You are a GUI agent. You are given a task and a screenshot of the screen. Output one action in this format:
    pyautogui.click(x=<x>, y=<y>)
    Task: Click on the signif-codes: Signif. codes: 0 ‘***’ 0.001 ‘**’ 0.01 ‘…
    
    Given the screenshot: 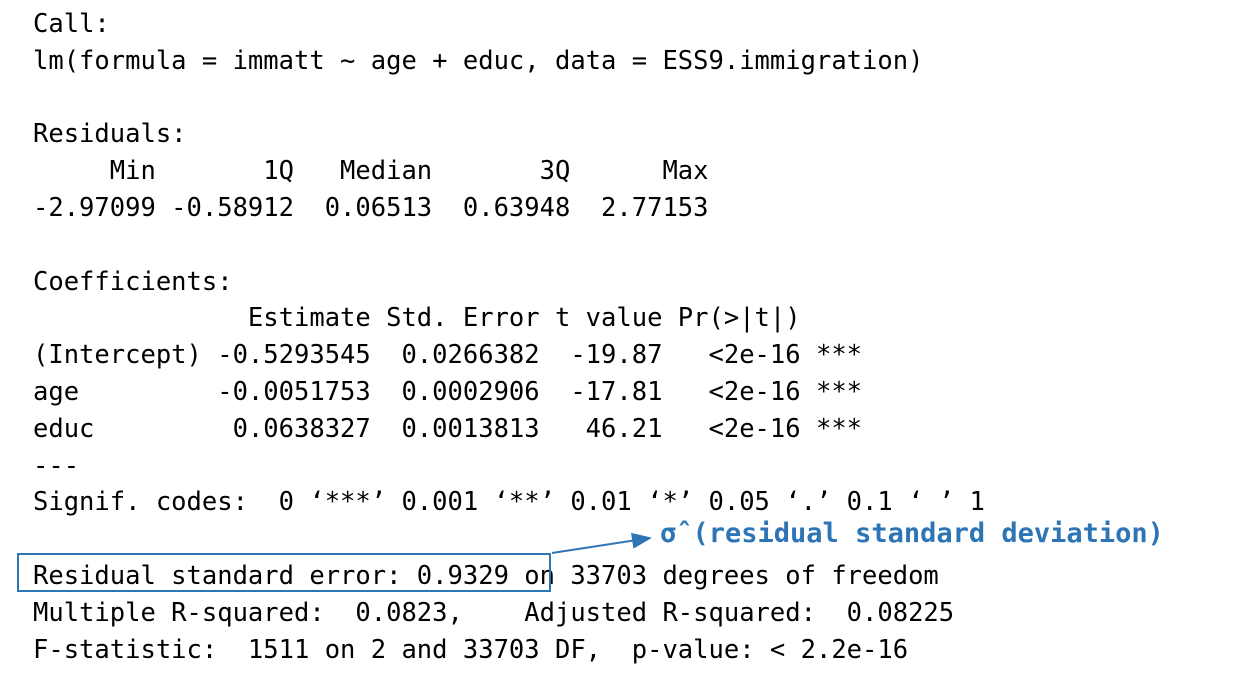 What is the action you would take?
    pyautogui.click(x=509, y=502)
    